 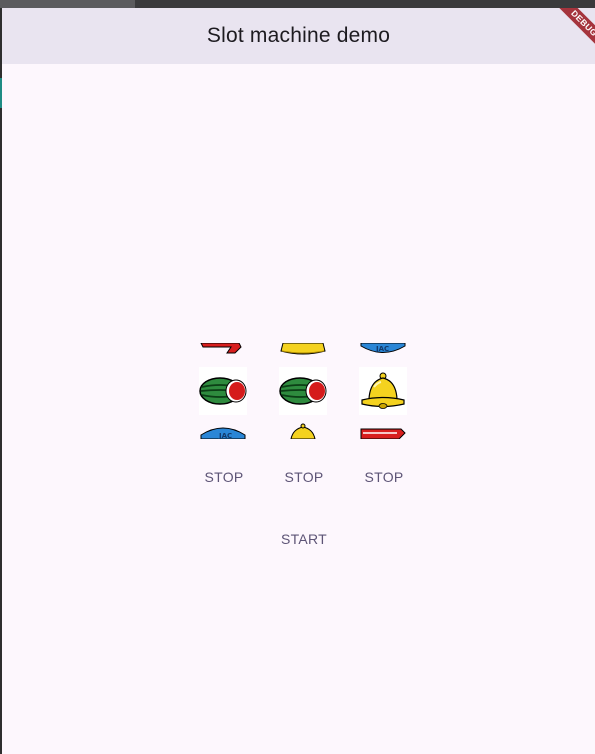 What do you see at coordinates (304, 539) in the screenshot?
I see `start-button: START` at bounding box center [304, 539].